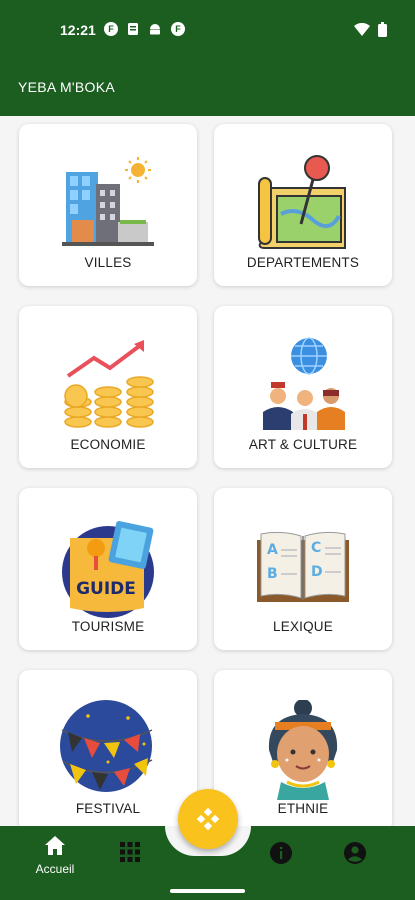  Describe the element at coordinates (362, 31) in the screenshot. I see `wifi-icon` at that location.